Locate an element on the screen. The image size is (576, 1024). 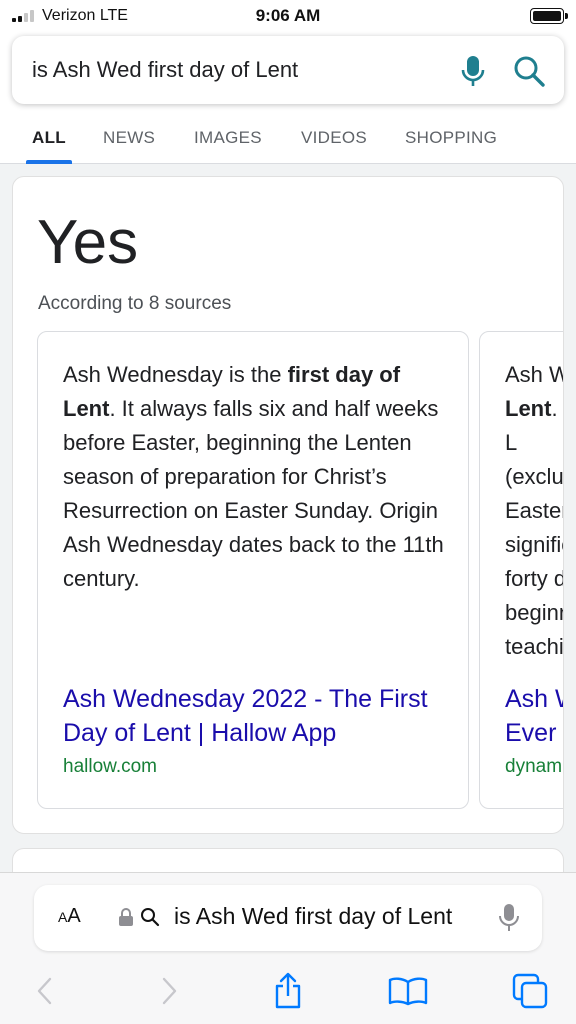
book-icon is located at coordinates (408, 991).